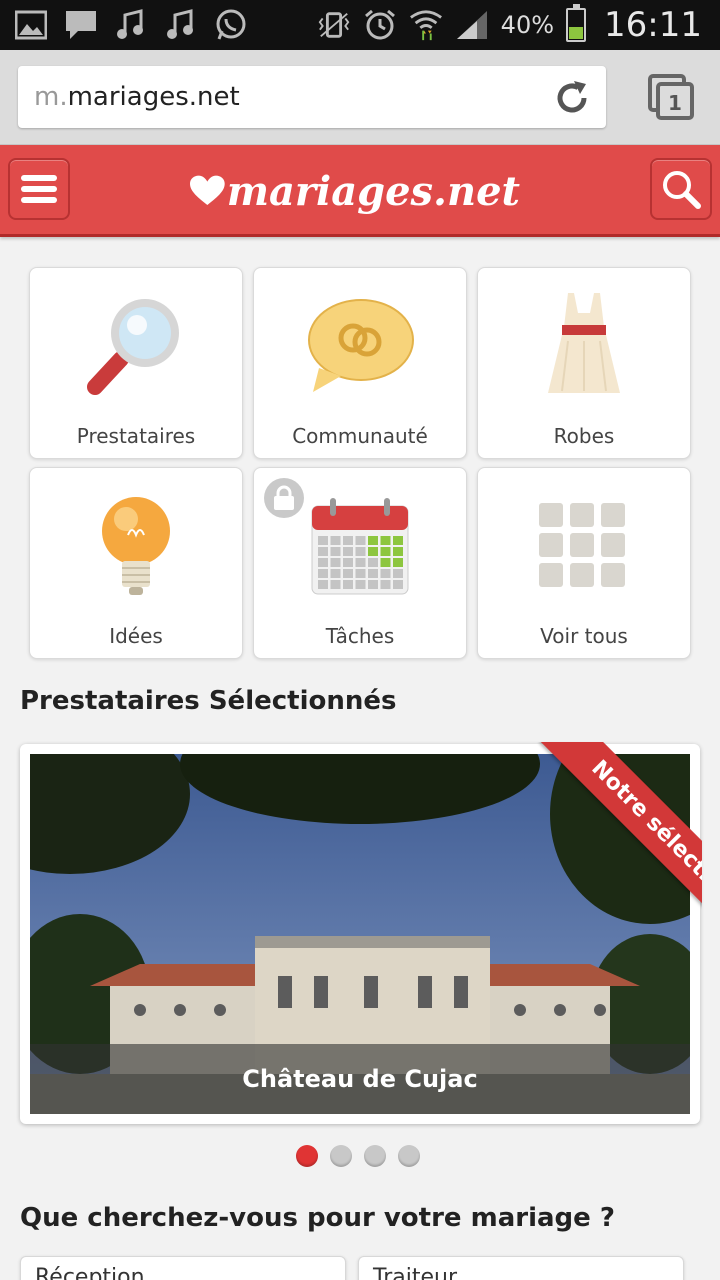  Describe the element at coordinates (334, 25) in the screenshot. I see `vibrate-icon` at that location.